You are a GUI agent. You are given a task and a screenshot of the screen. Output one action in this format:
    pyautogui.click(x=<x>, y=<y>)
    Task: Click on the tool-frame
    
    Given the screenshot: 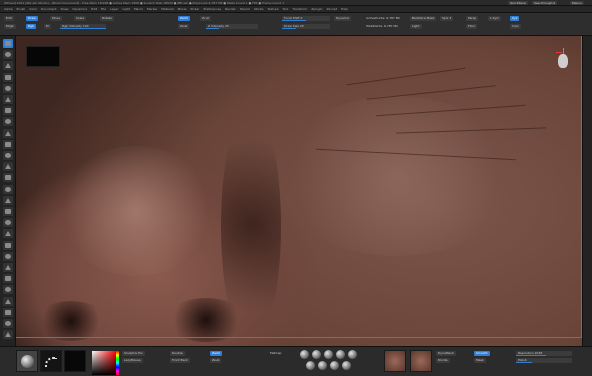 What is the action you would take?
    pyautogui.click(x=8, y=167)
    